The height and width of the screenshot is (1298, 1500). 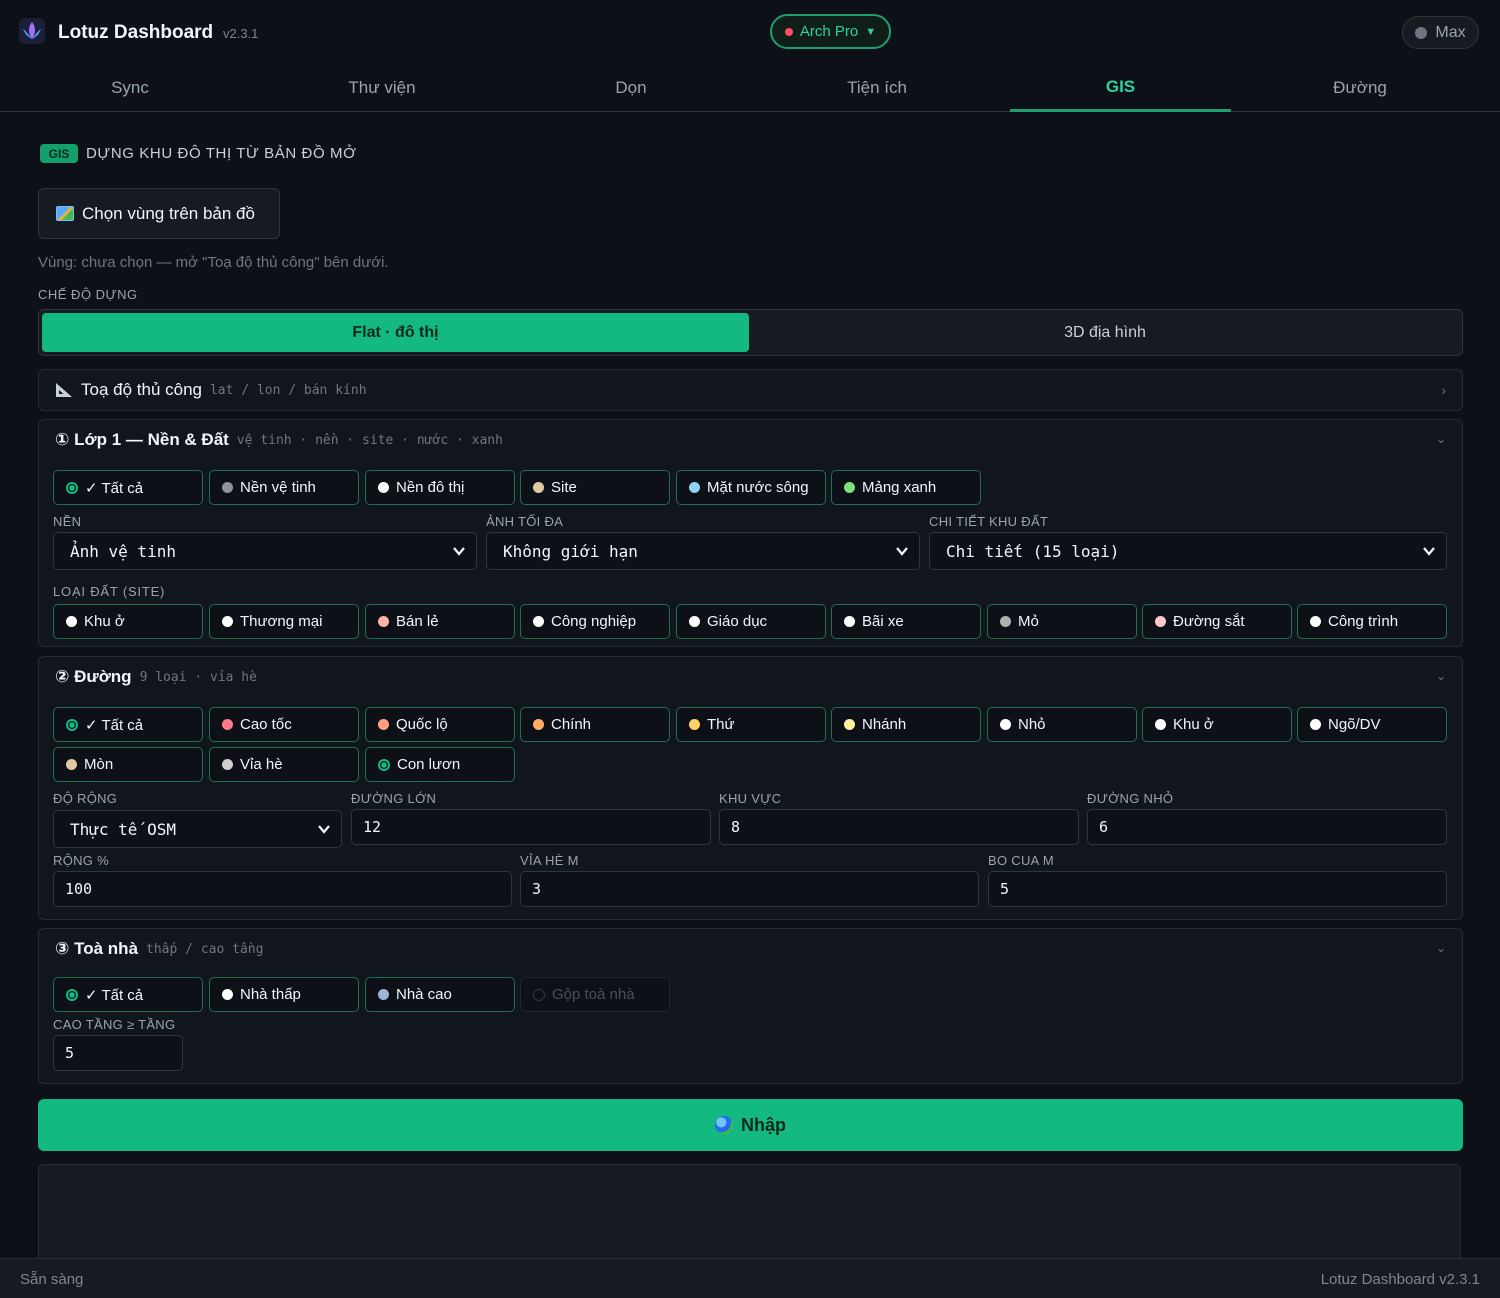 What do you see at coordinates (128, 764) in the screenshot?
I see `filter-chip: Mòn` at bounding box center [128, 764].